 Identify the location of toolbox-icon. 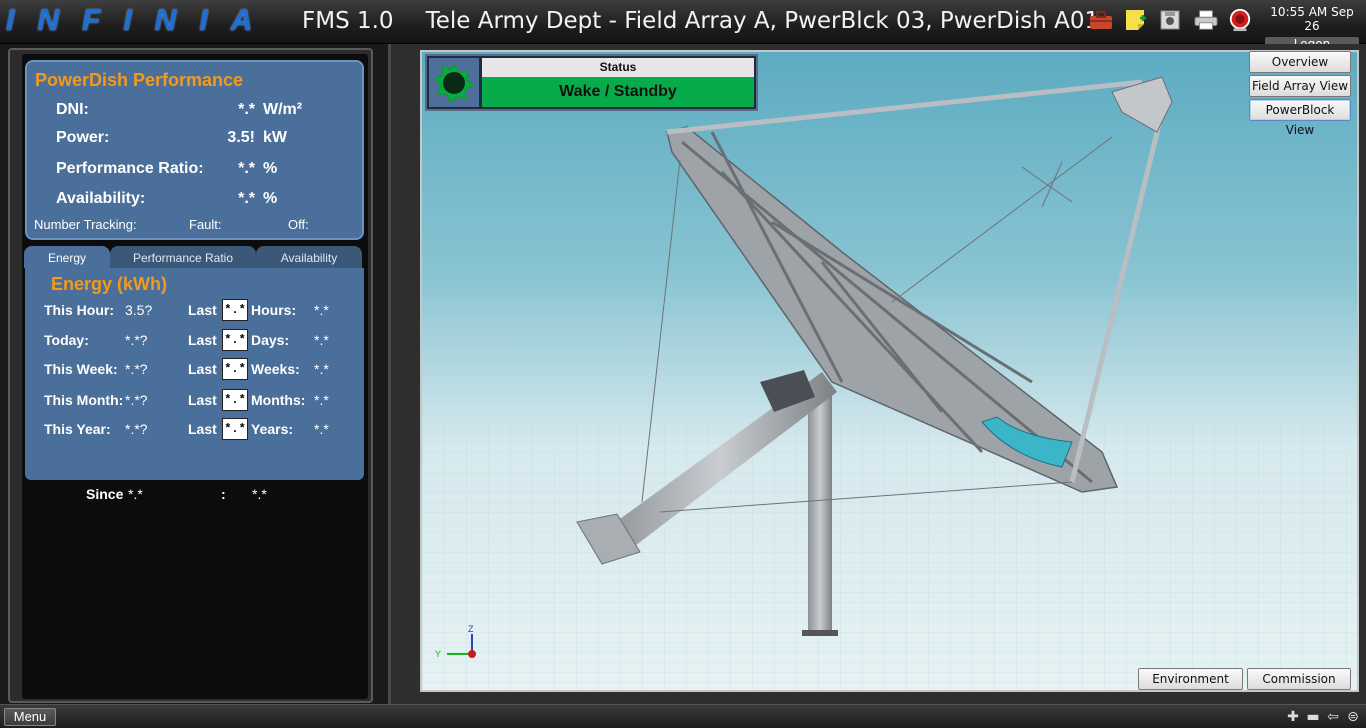
(1101, 20).